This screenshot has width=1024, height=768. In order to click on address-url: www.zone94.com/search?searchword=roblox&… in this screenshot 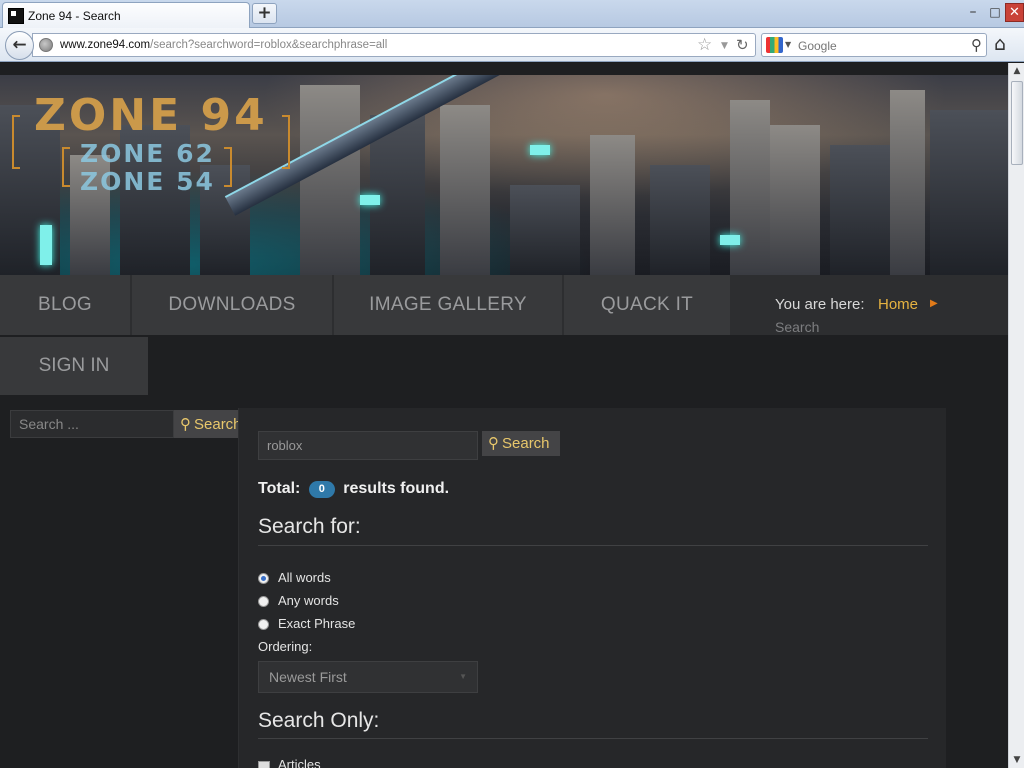, I will do `click(223, 45)`.